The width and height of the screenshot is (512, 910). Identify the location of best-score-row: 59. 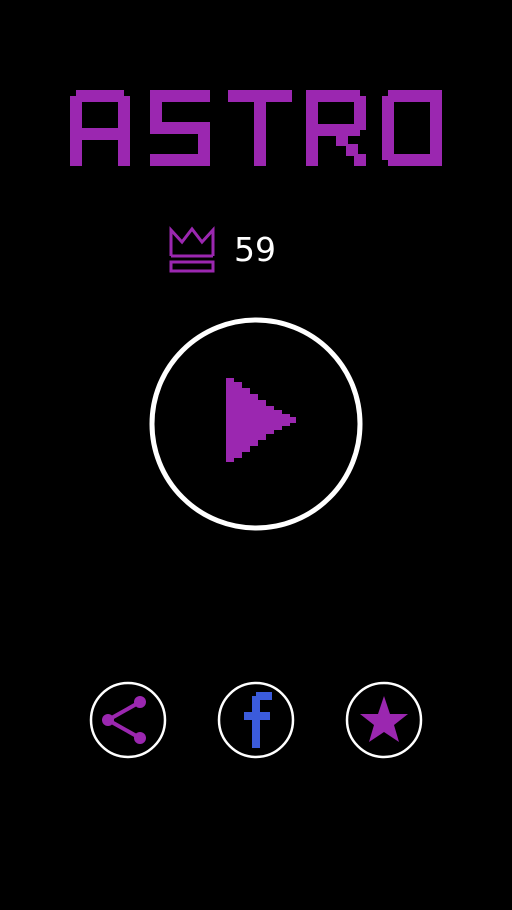
(258, 251).